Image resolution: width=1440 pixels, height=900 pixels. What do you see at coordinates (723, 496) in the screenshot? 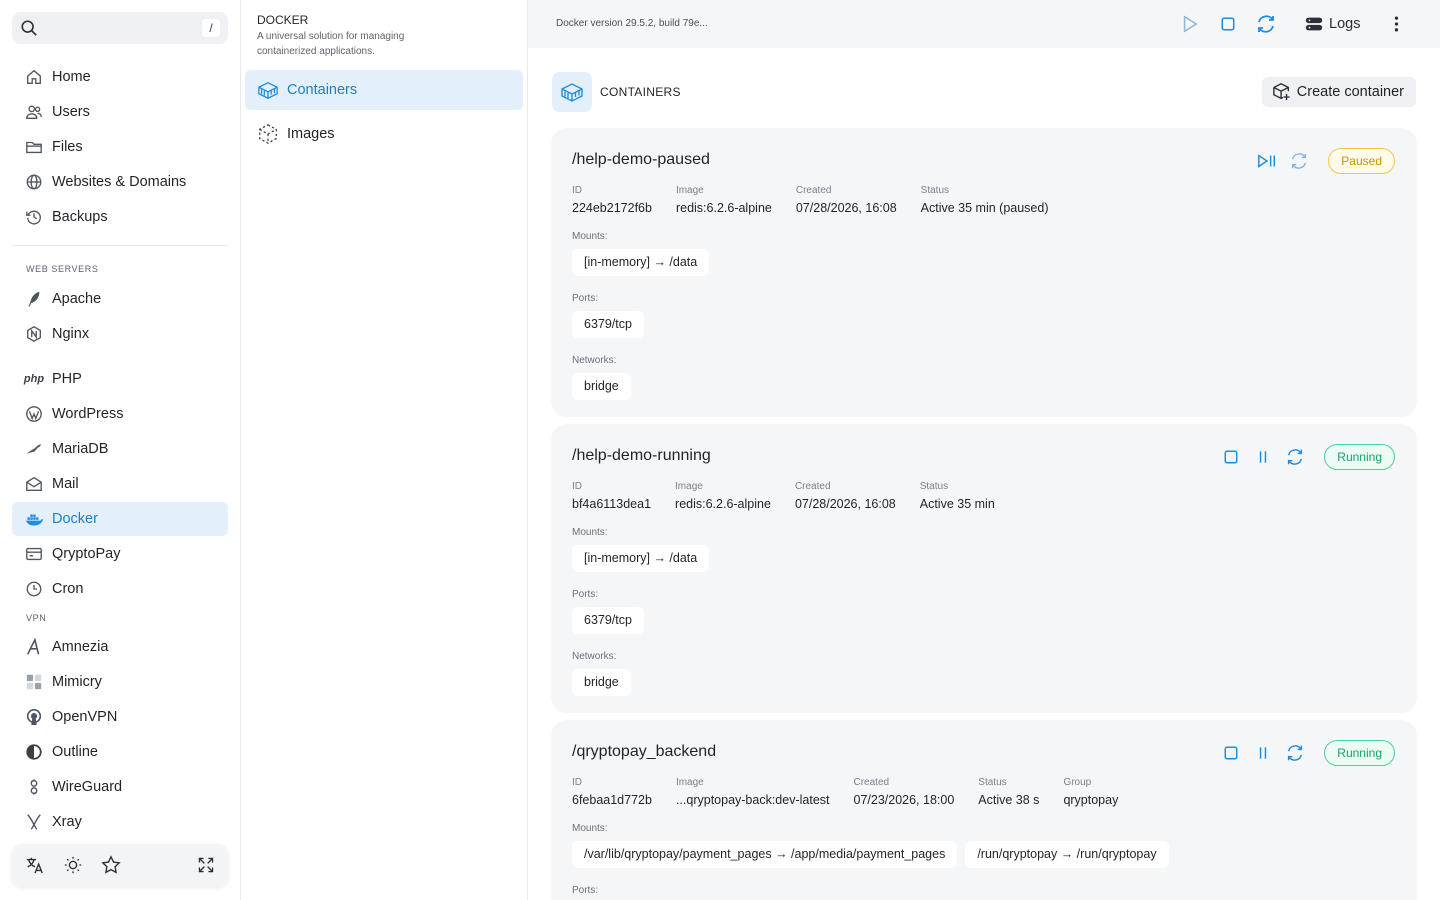
I see `meta-image: Image redis:6.2.6-alpine` at bounding box center [723, 496].